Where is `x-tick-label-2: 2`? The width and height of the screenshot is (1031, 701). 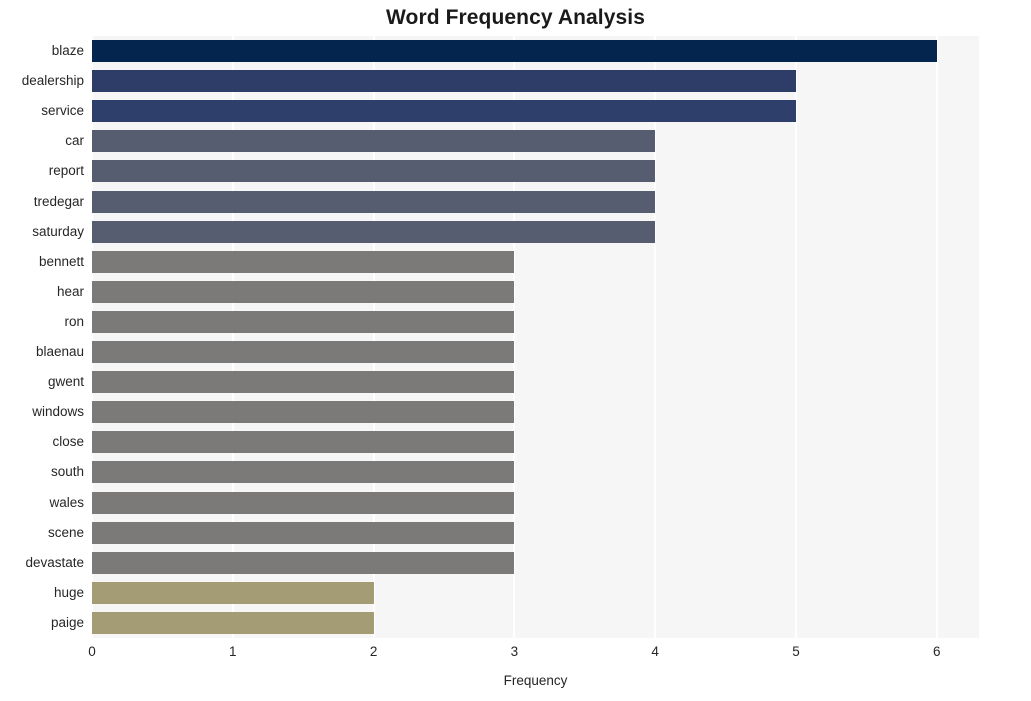 x-tick-label-2: 2 is located at coordinates (373, 651).